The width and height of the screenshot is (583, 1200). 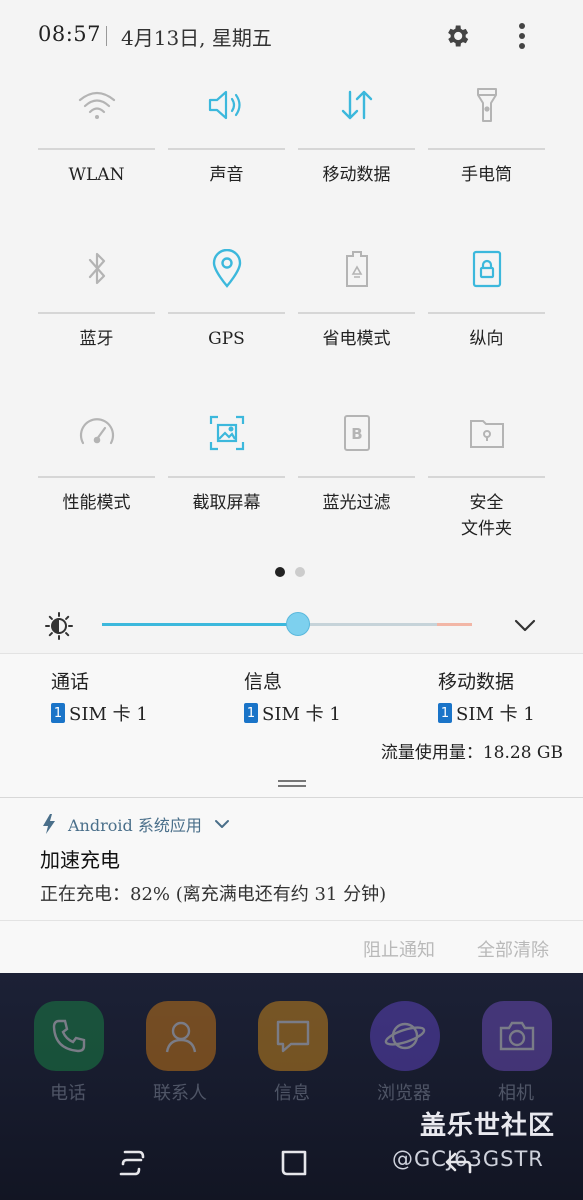 I want to click on home-icon, so click(x=294, y=1163).